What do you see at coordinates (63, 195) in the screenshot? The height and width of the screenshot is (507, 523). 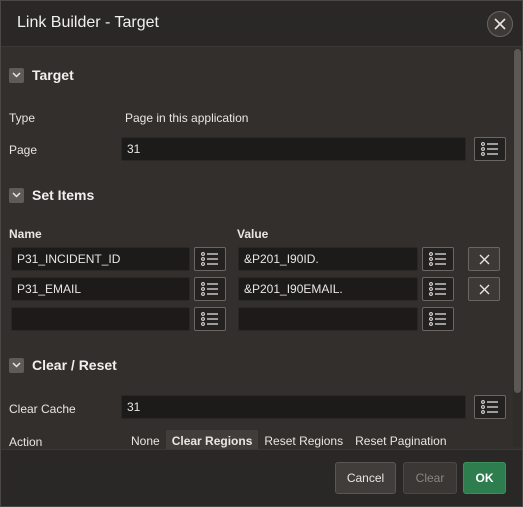 I see `section-title: Set Items` at bounding box center [63, 195].